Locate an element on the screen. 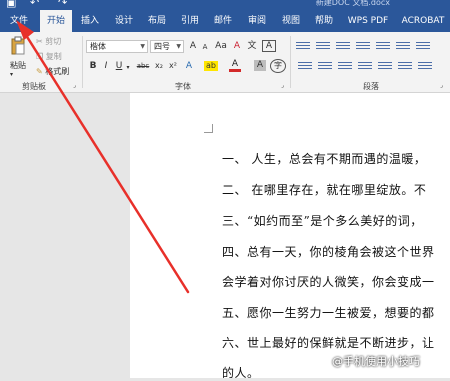 This screenshot has width=450, height=381. change-case-icon: Aa is located at coordinates (221, 46).